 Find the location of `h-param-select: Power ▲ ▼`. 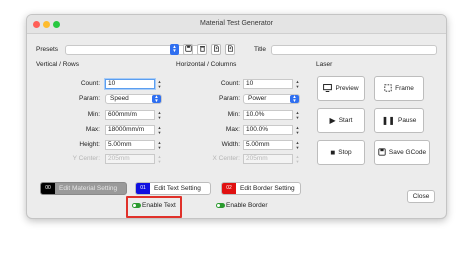

h-param-select: Power ▲ ▼ is located at coordinates (271, 99).